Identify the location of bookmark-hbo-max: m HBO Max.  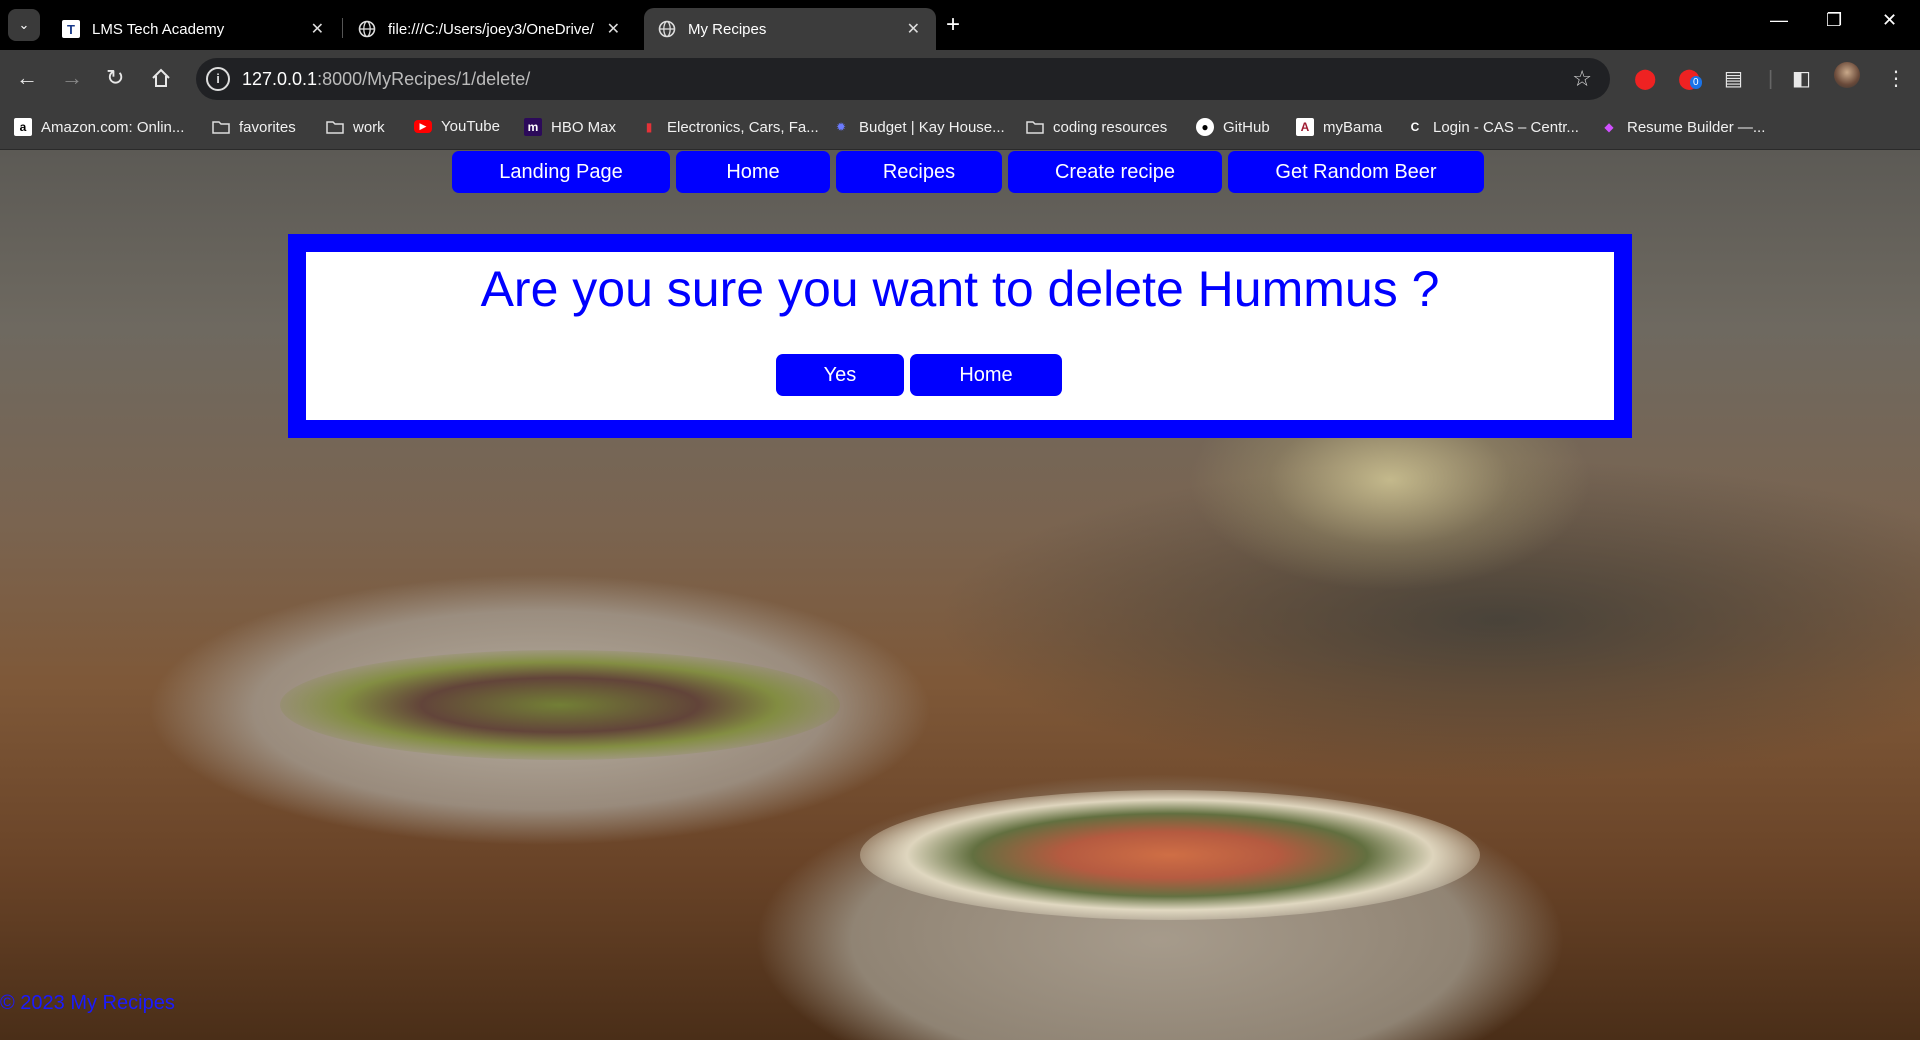
(570, 127).